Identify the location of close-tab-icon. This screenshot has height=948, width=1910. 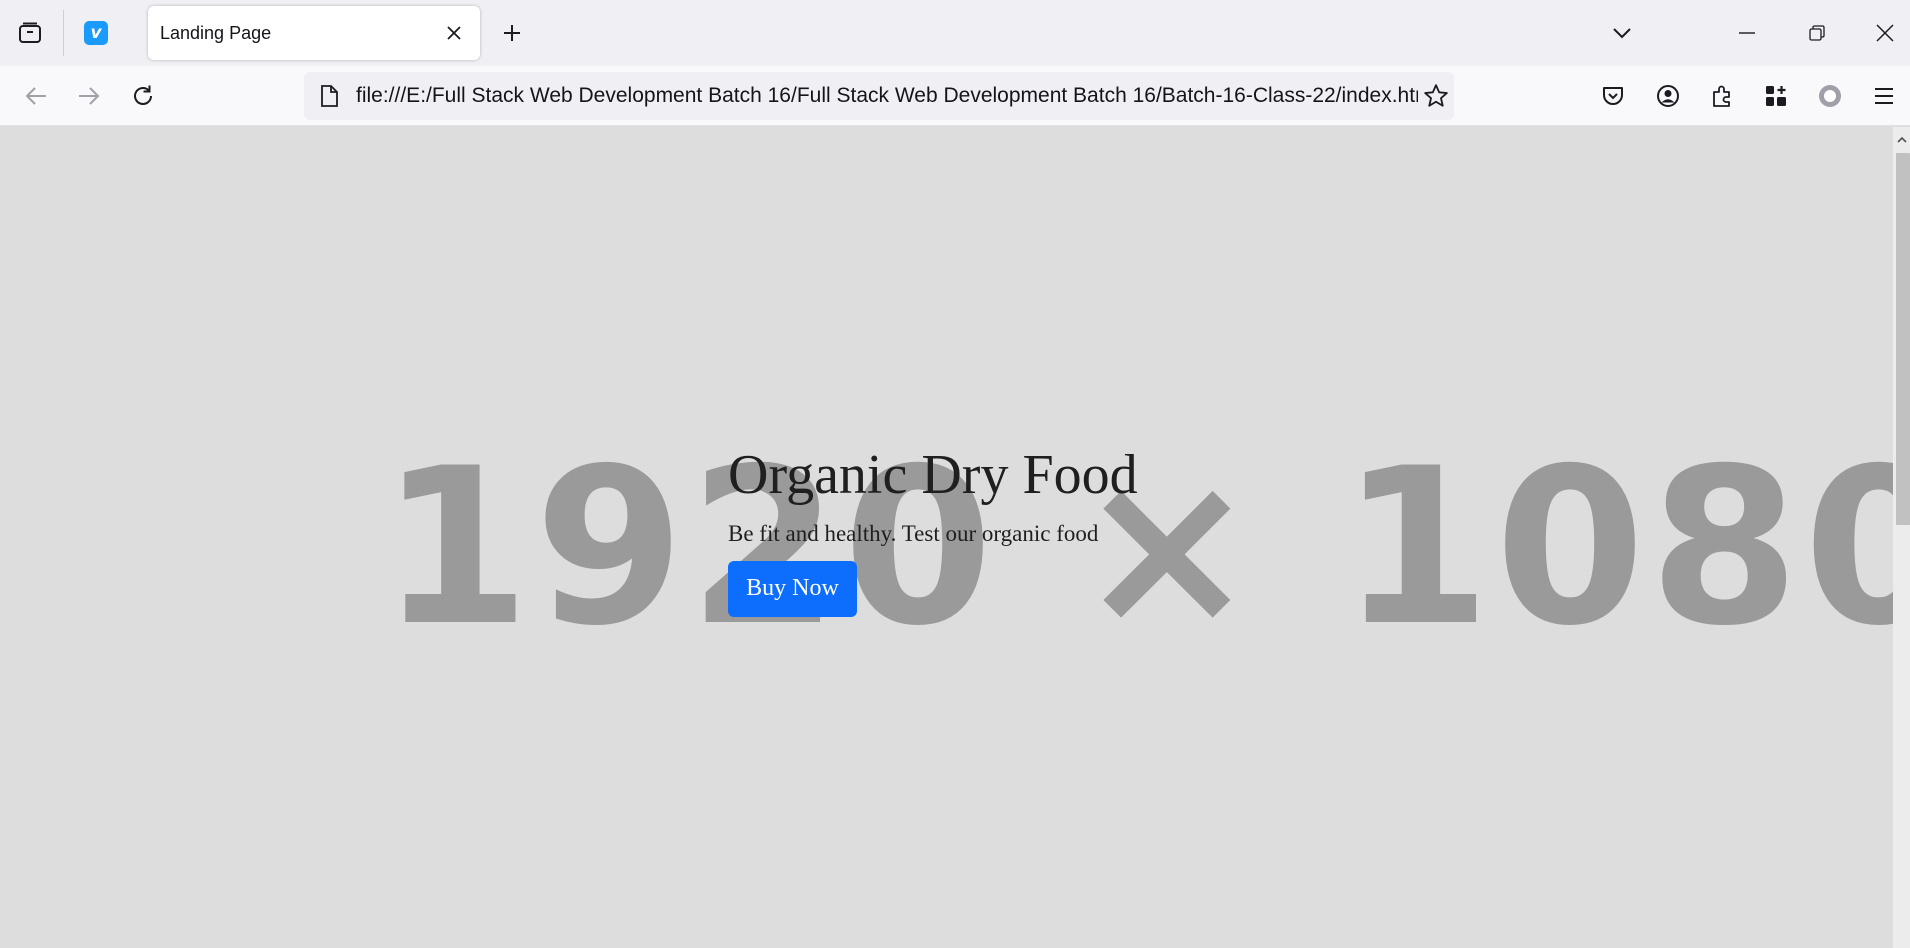
(454, 33).